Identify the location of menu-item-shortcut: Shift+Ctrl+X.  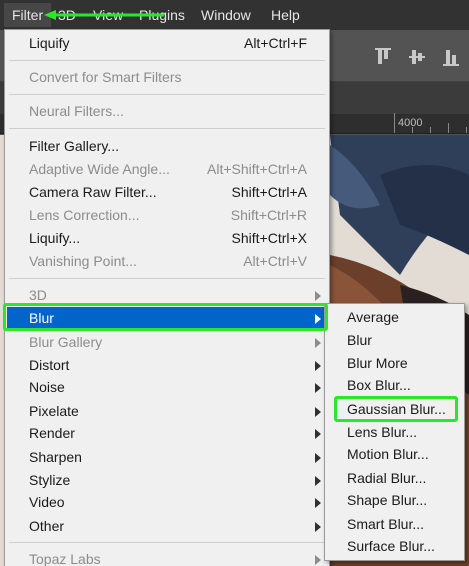
(269, 238).